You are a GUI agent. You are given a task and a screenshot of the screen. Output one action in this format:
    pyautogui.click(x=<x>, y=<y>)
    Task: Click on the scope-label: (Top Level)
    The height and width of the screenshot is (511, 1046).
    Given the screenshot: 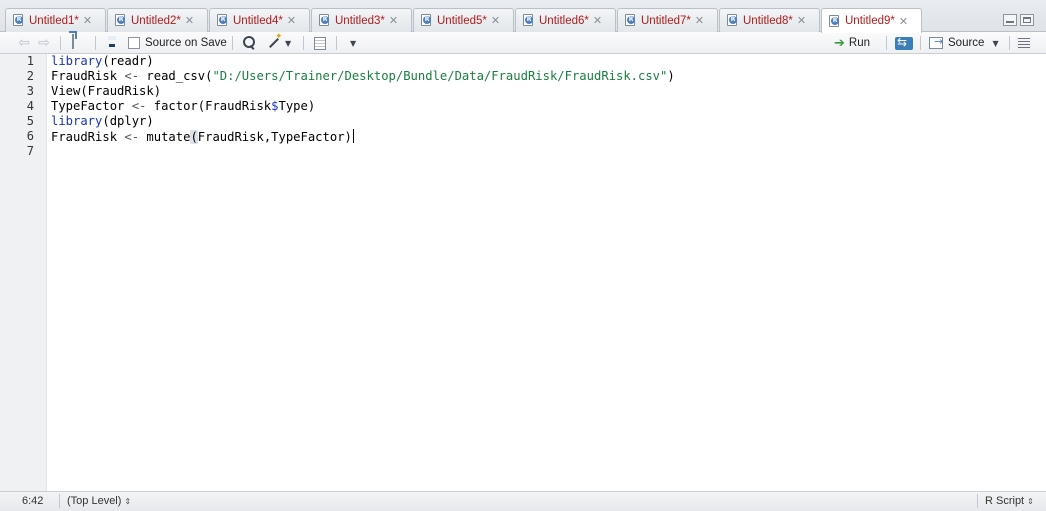 What is the action you would take?
    pyautogui.click(x=94, y=501)
    